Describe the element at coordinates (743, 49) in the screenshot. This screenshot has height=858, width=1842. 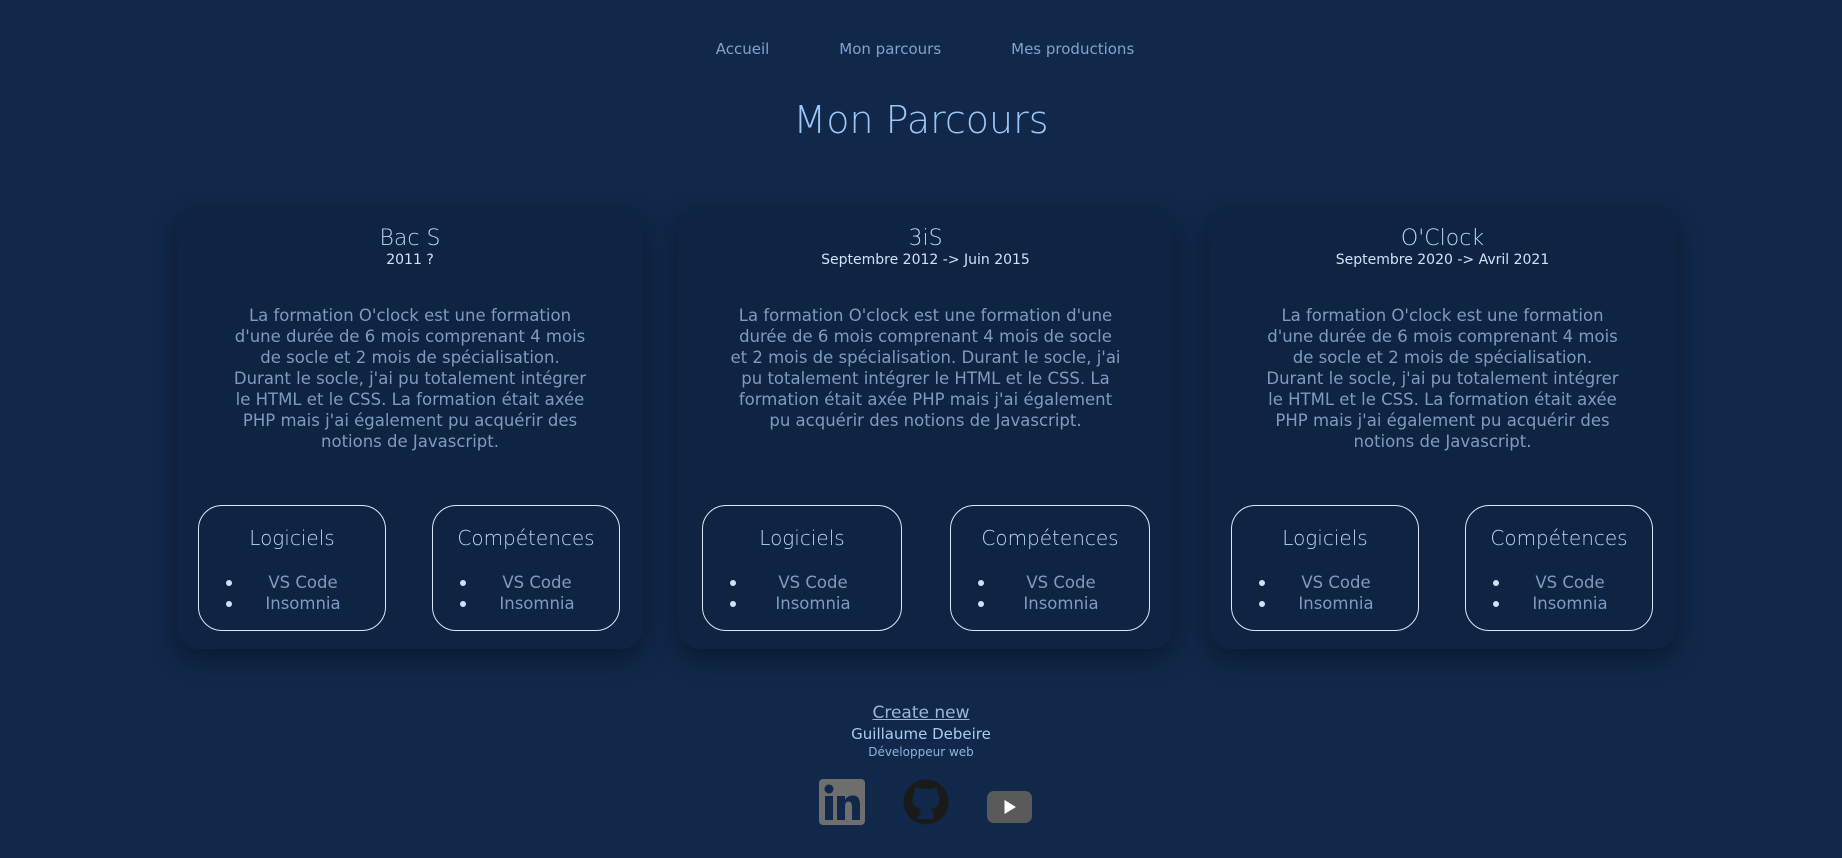
I see `nav-link-accueil: Accueil` at that location.